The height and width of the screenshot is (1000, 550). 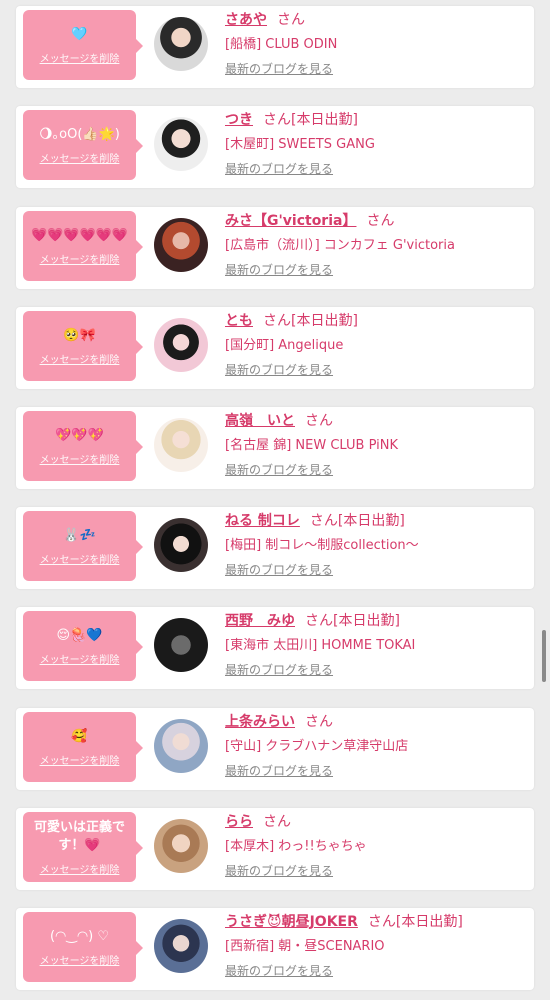 I want to click on message-bubble: 🩵 メッセージを削除, so click(x=83, y=45).